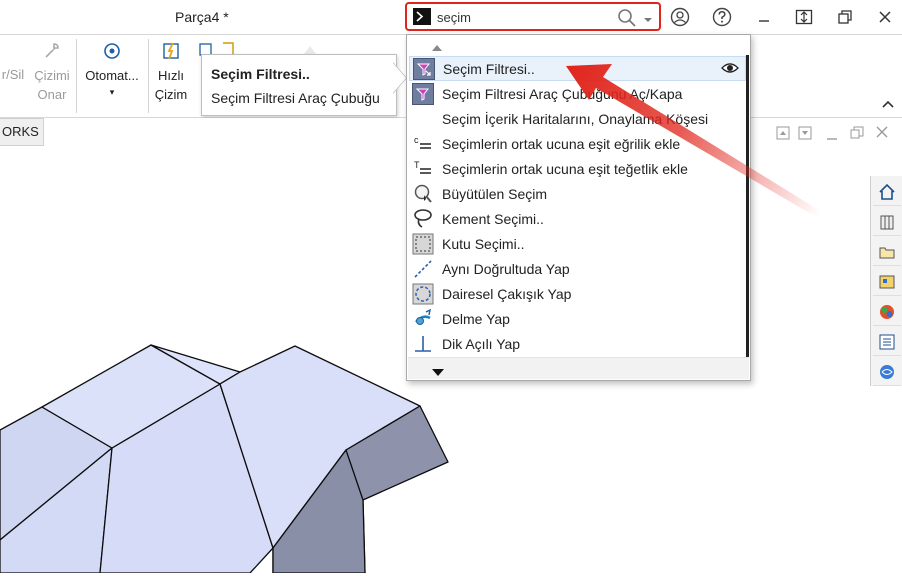 This screenshot has height=576, width=902. I want to click on resources-icon, so click(887, 372).